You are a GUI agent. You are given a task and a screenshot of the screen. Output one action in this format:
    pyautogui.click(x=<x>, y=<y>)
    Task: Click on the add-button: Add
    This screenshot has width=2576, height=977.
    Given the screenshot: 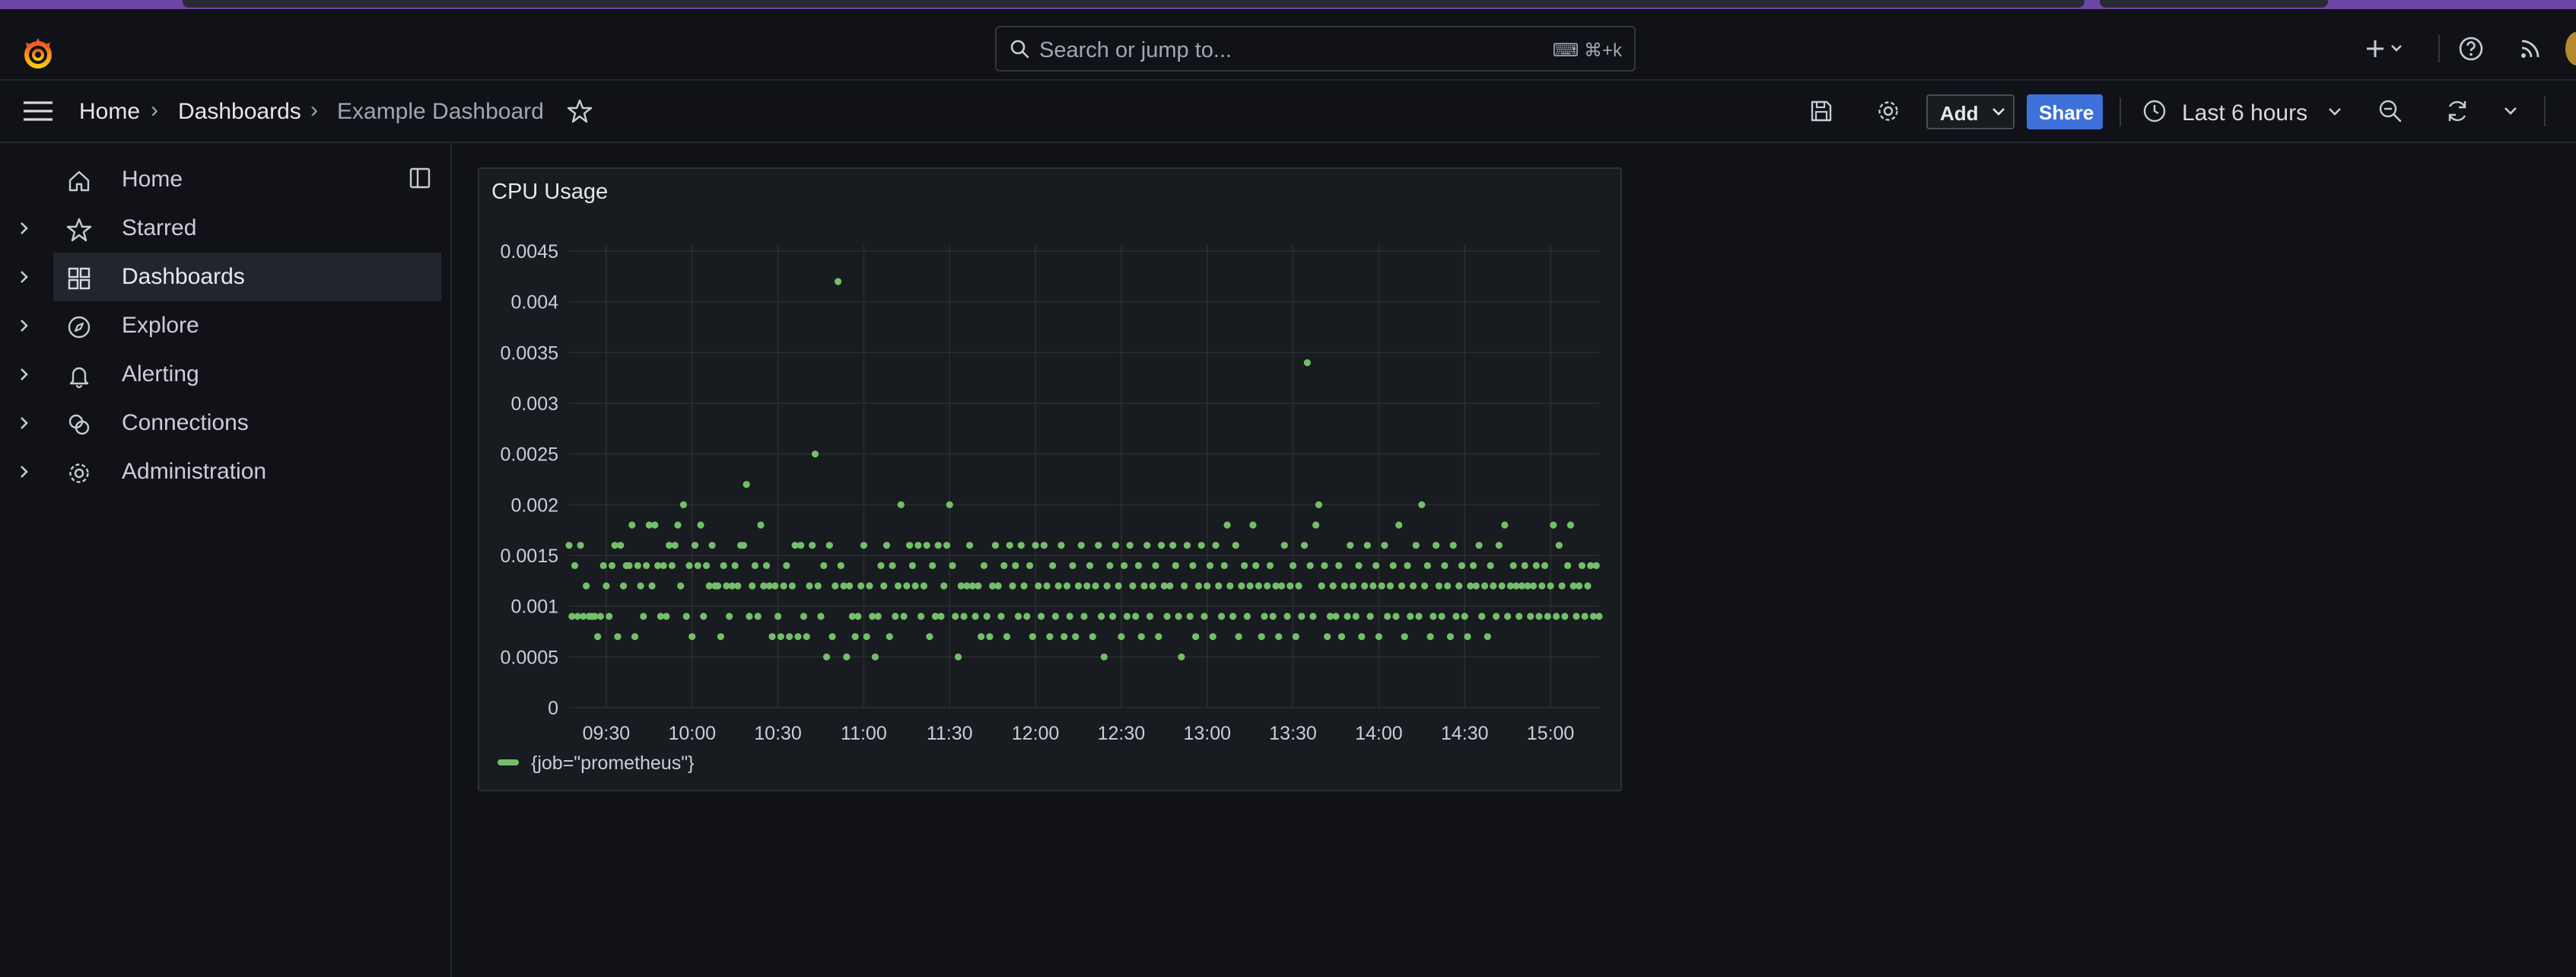 What is the action you would take?
    pyautogui.click(x=1970, y=111)
    